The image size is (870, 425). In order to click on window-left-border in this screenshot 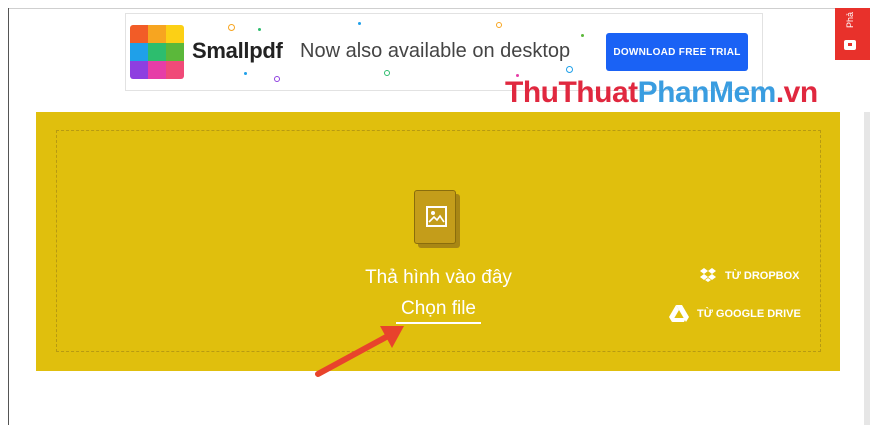, I will do `click(8, 216)`.